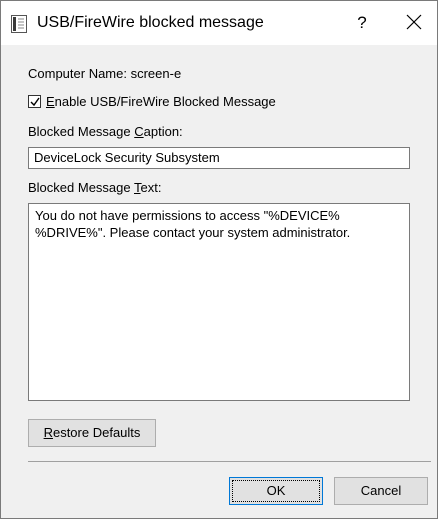 The image size is (438, 519). I want to click on title-bar: USB/FireWire blocked message ?, so click(219, 23).